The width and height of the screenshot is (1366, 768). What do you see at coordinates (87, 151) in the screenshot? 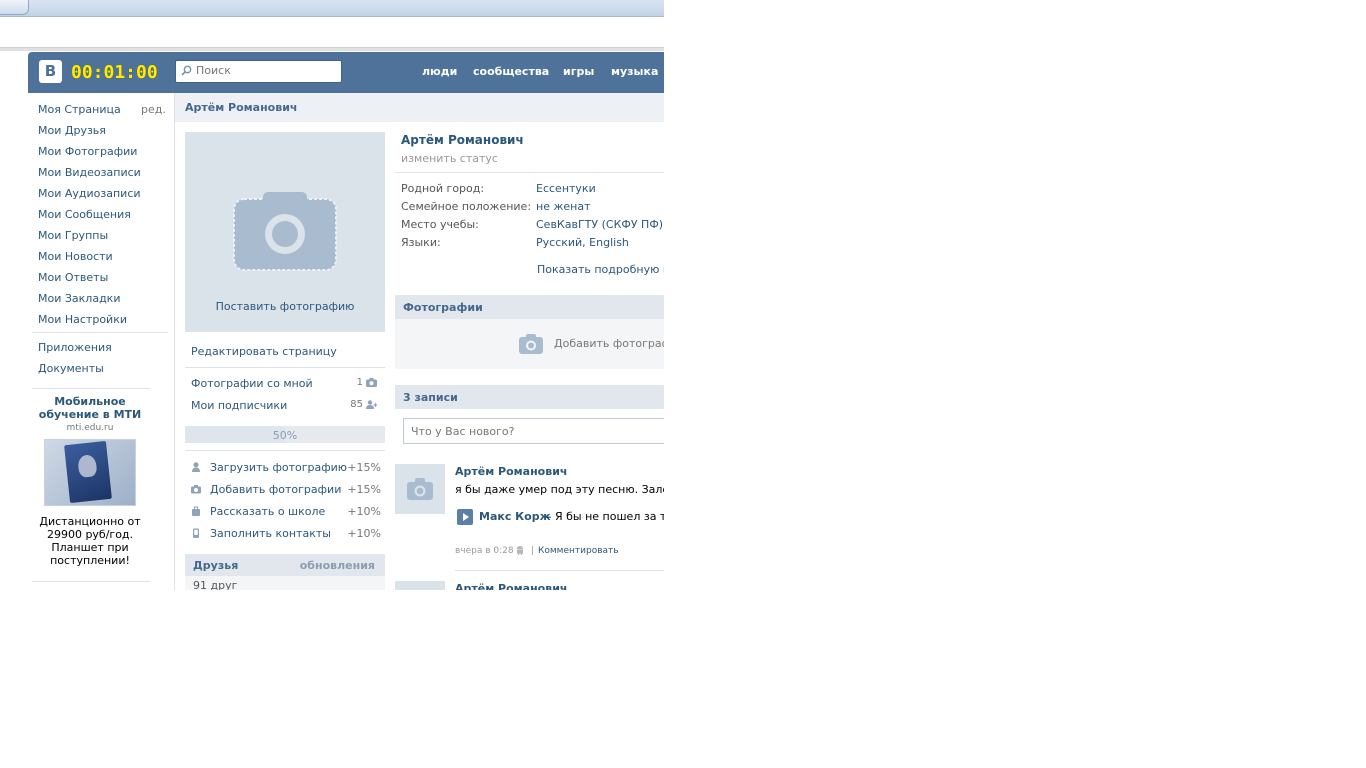
I see `sidebar-item-photos: Мои Фотографии` at bounding box center [87, 151].